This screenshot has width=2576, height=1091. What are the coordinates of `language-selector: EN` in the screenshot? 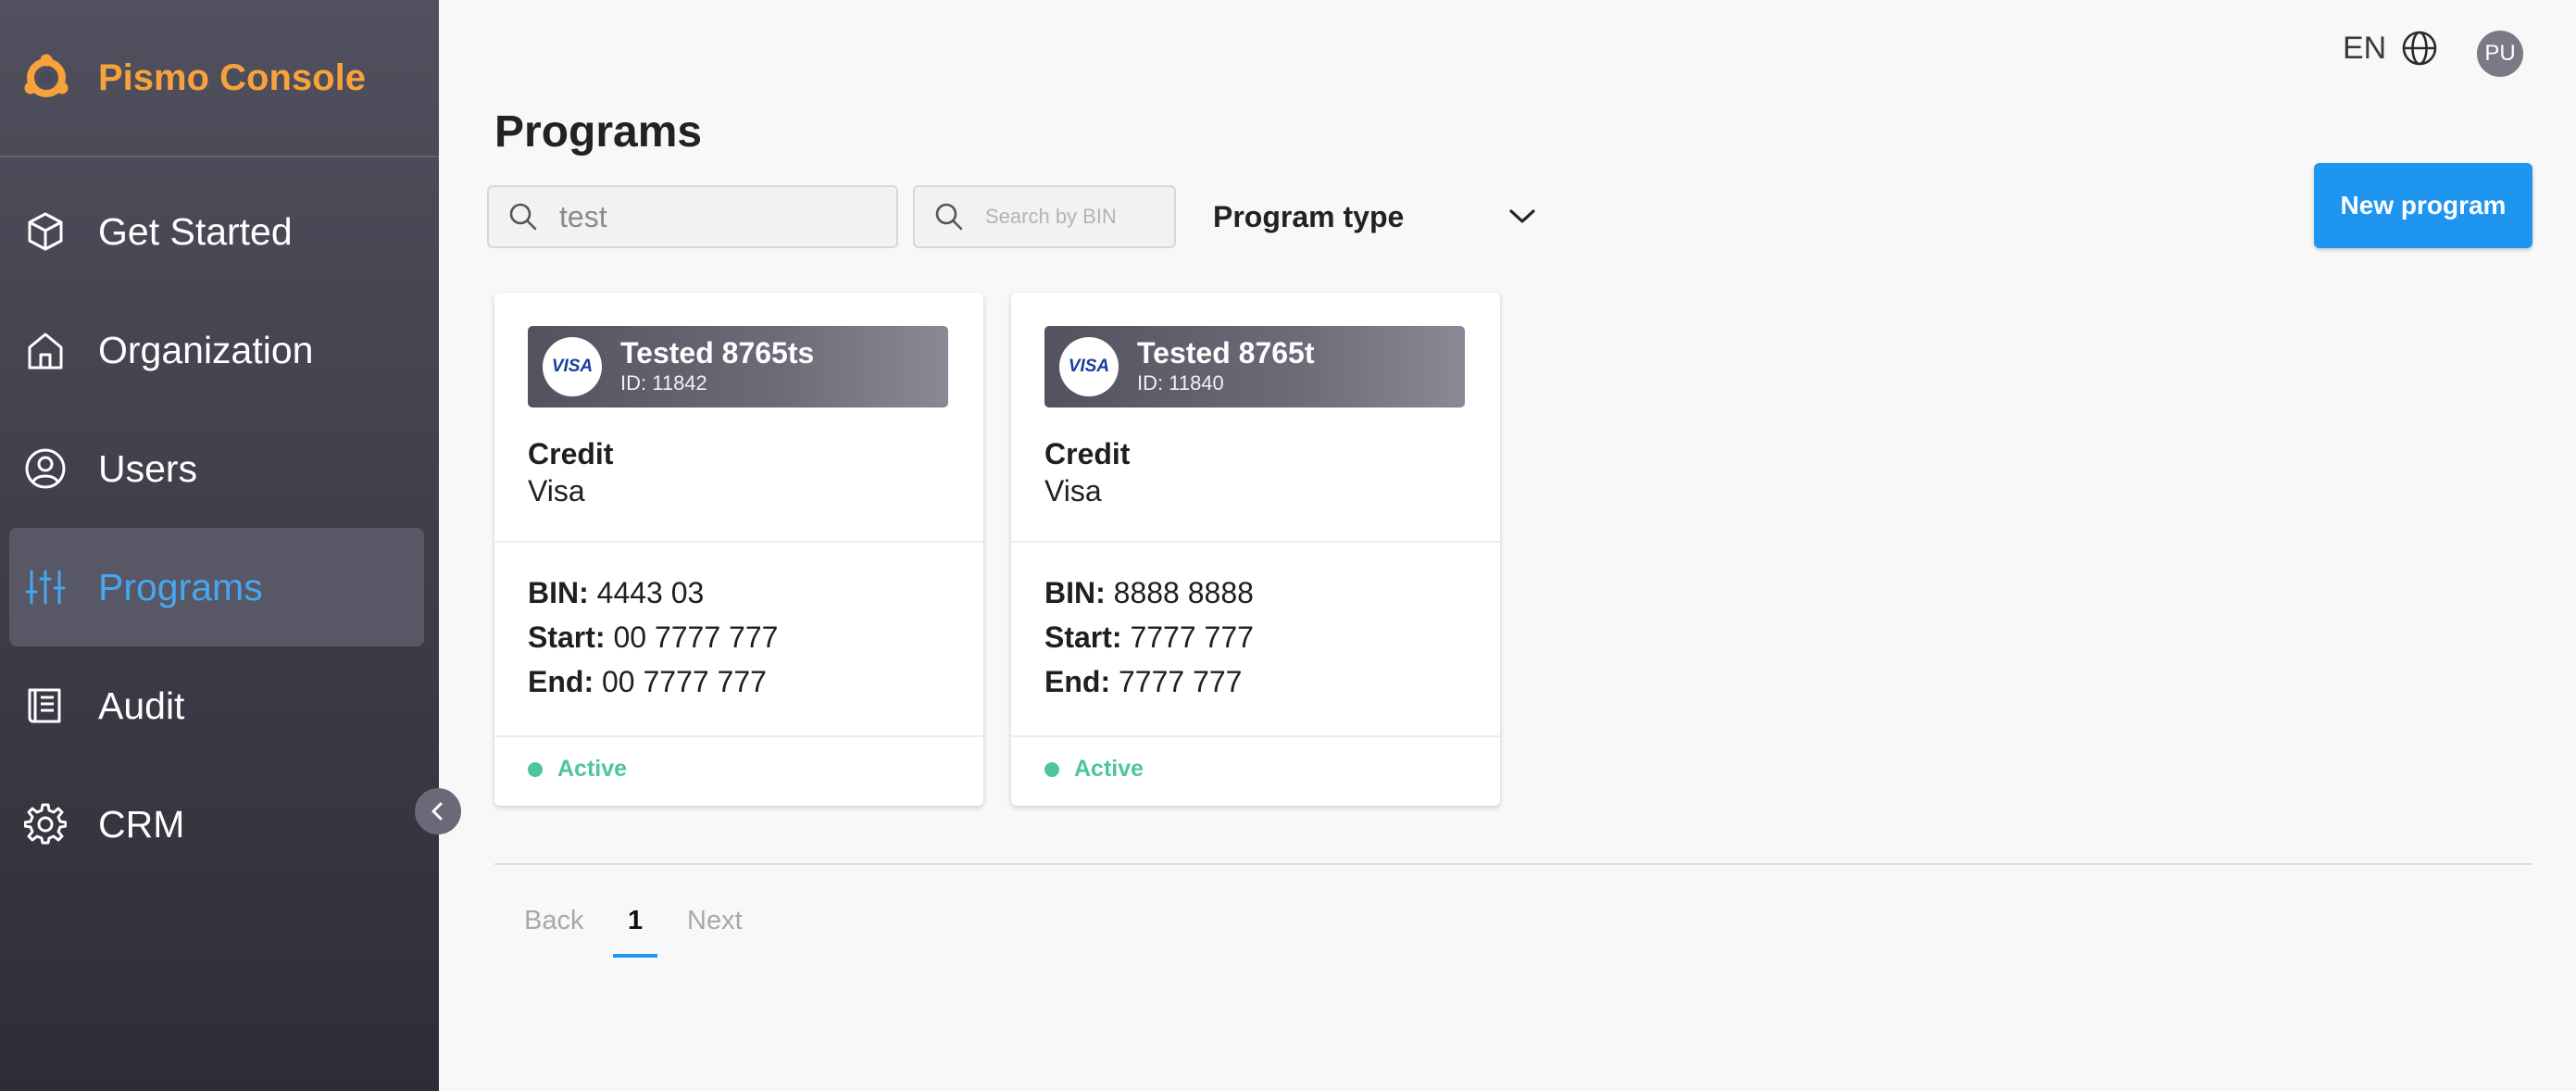 It's located at (2391, 49).